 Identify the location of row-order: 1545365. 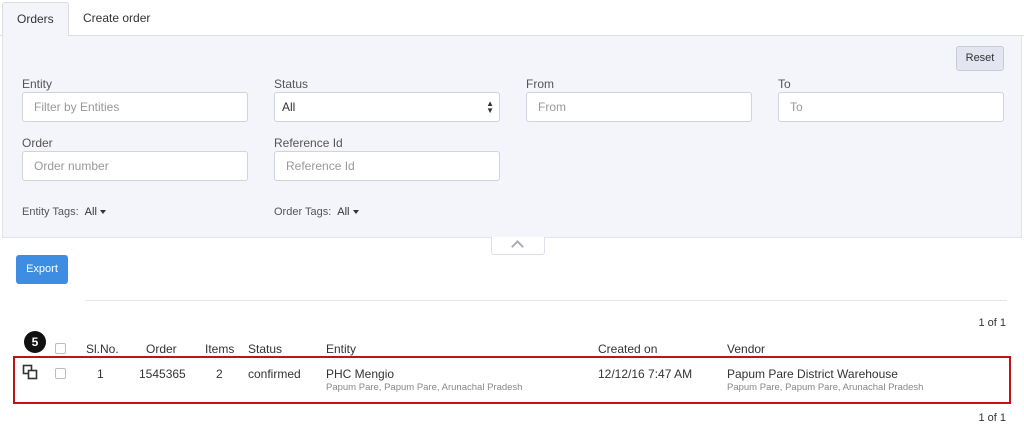
(162, 374).